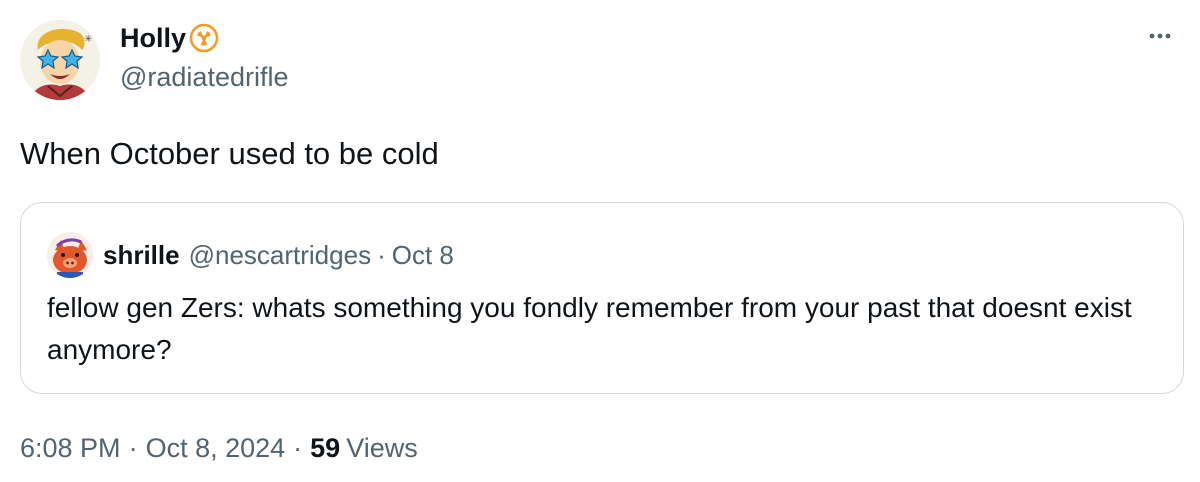  I want to click on cartoon-pig-avatar-icon, so click(70, 255).